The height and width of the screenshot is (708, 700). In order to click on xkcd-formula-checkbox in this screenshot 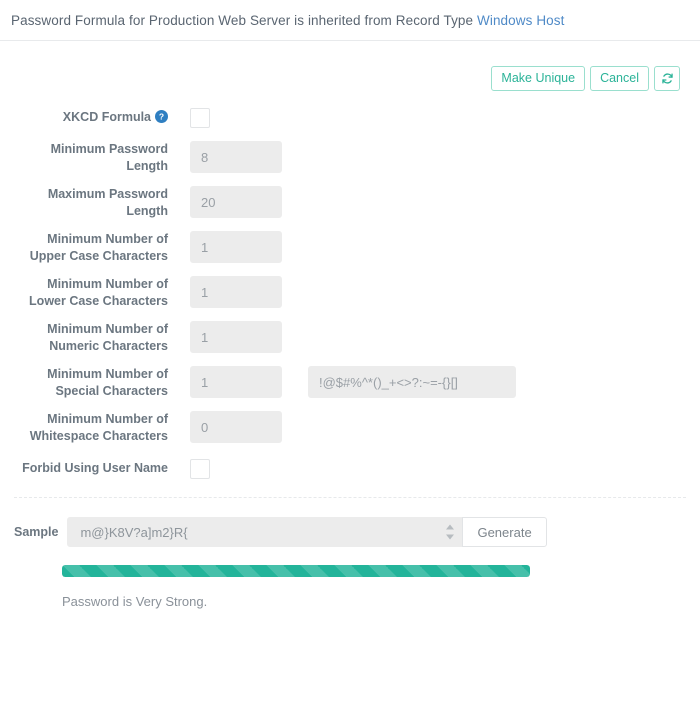, I will do `click(200, 118)`.